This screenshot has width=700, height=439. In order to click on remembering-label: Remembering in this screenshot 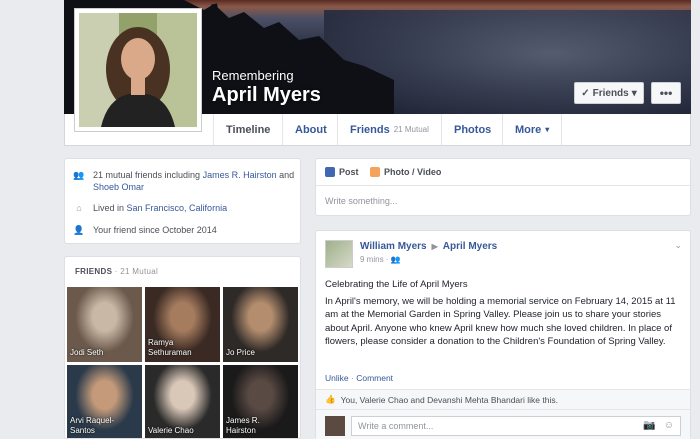, I will do `click(253, 75)`.